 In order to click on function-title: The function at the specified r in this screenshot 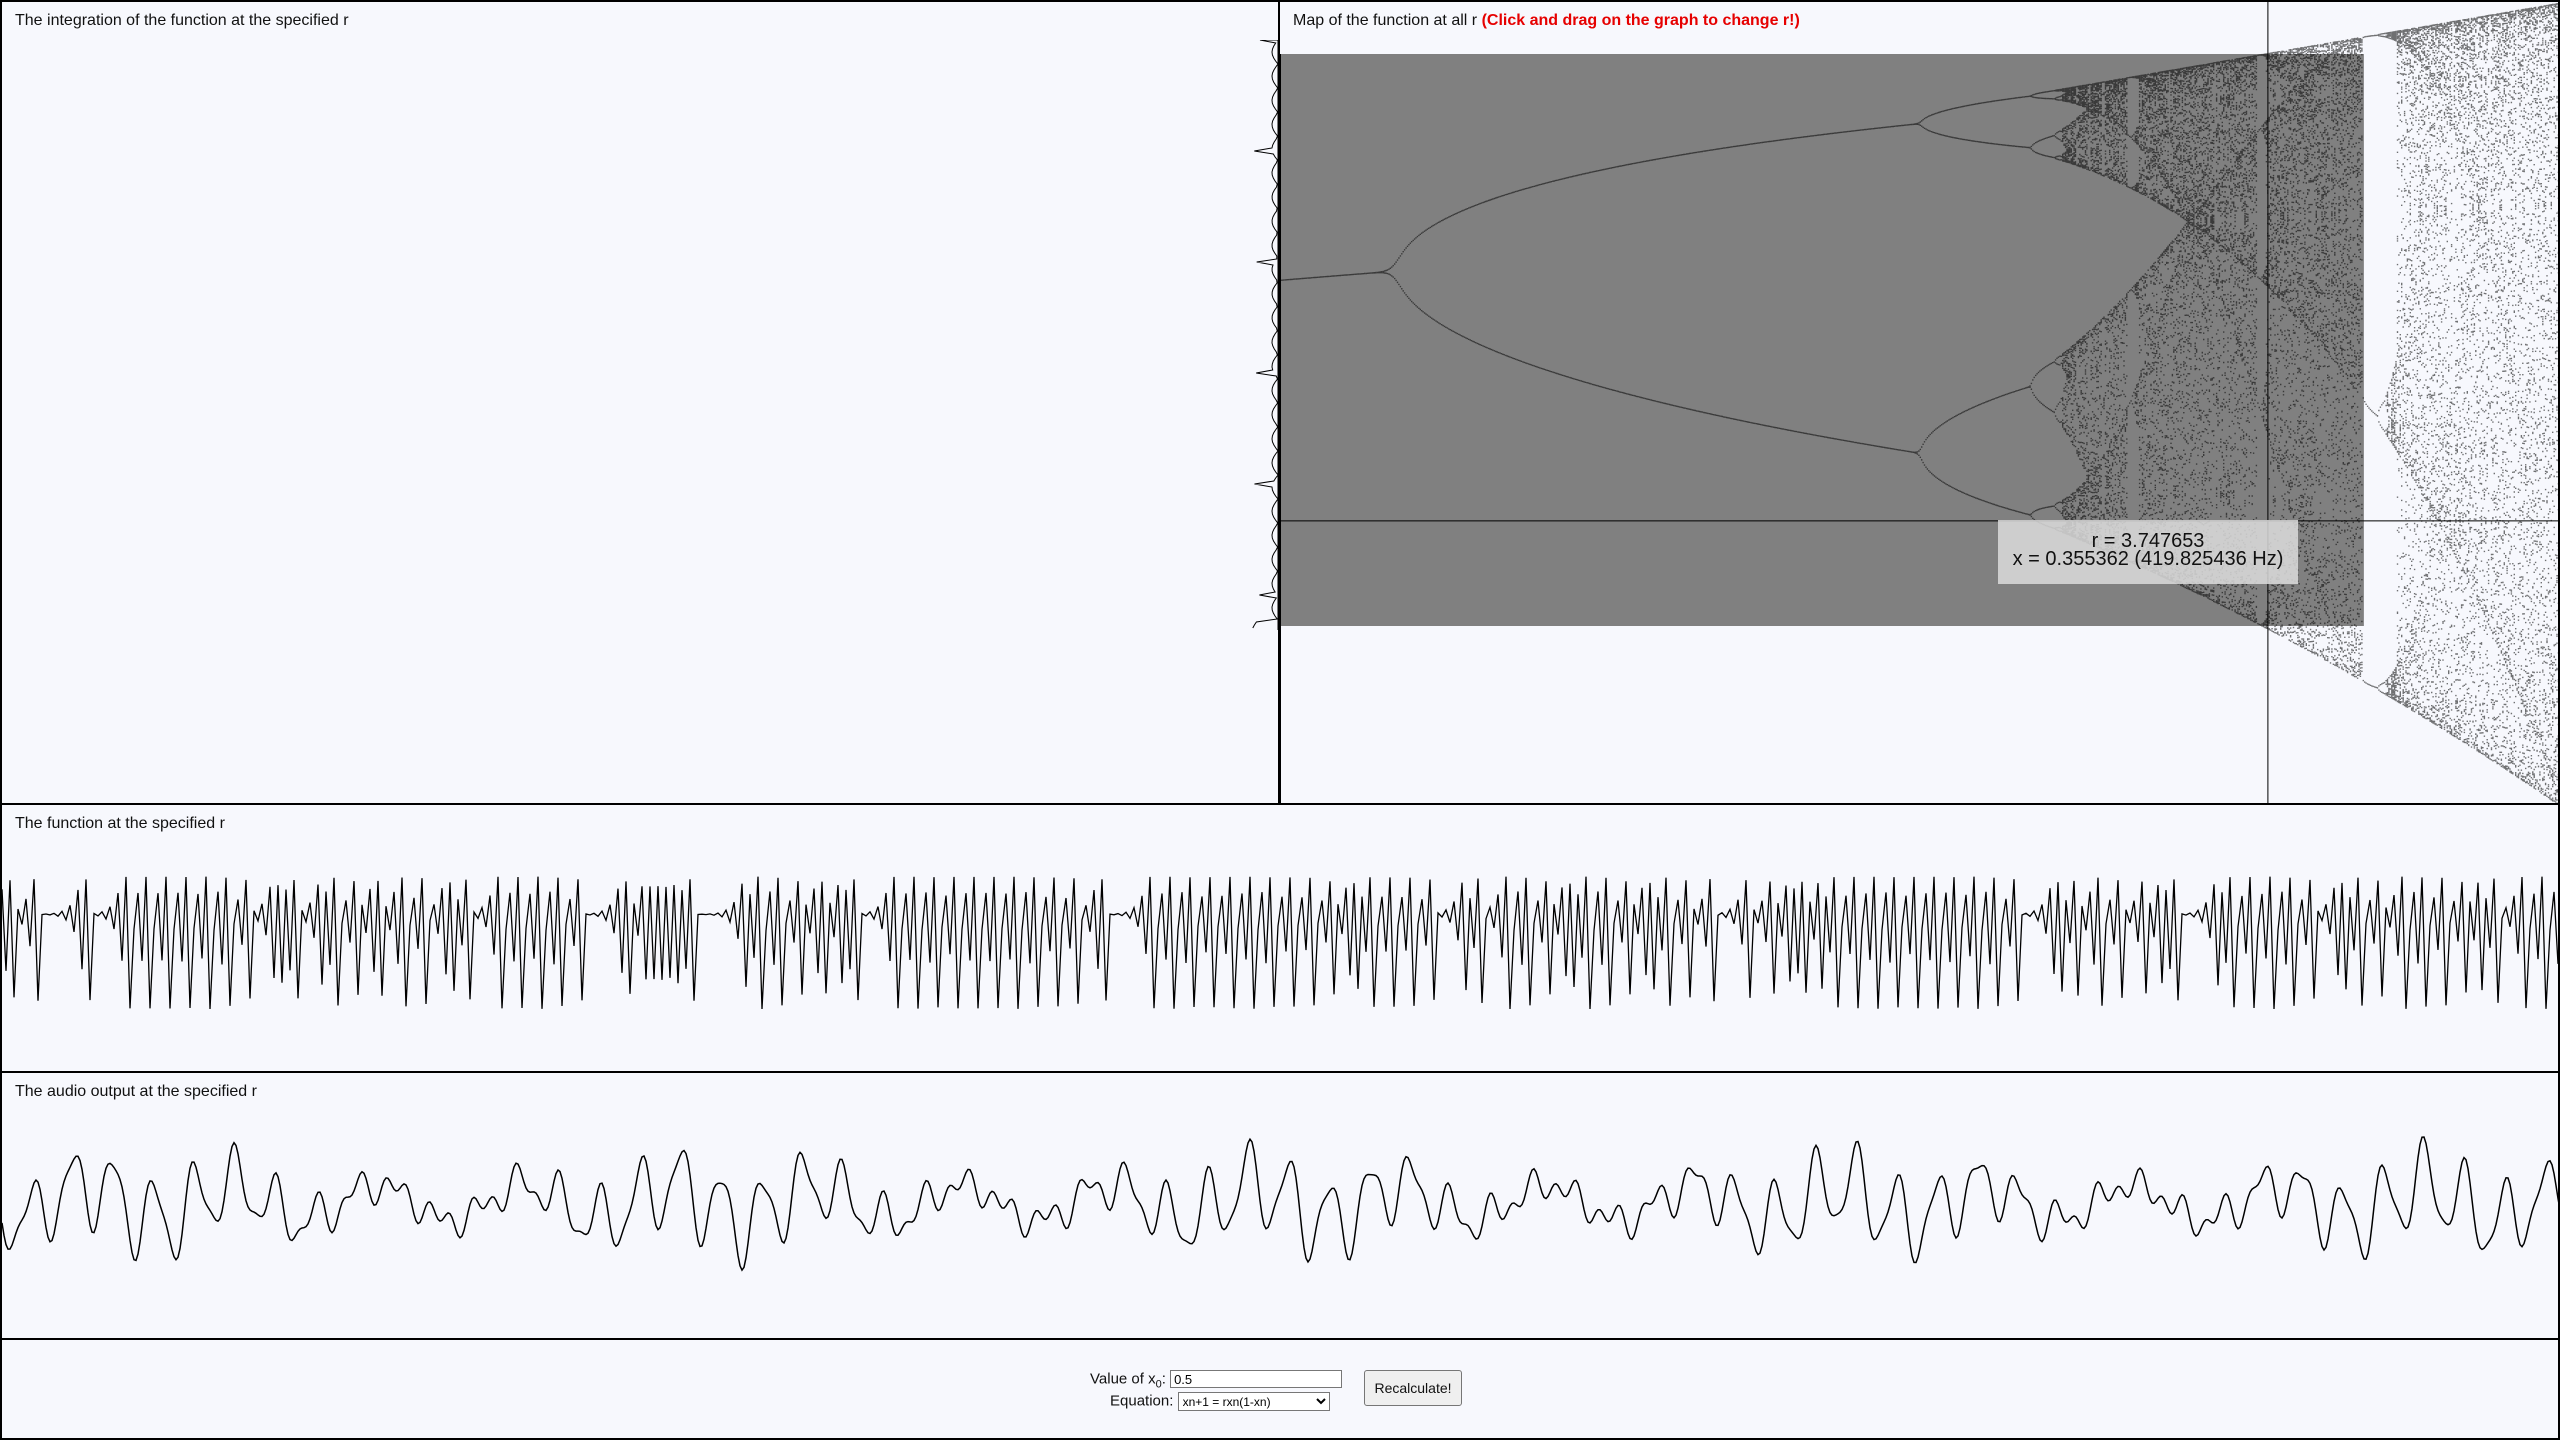, I will do `click(120, 824)`.